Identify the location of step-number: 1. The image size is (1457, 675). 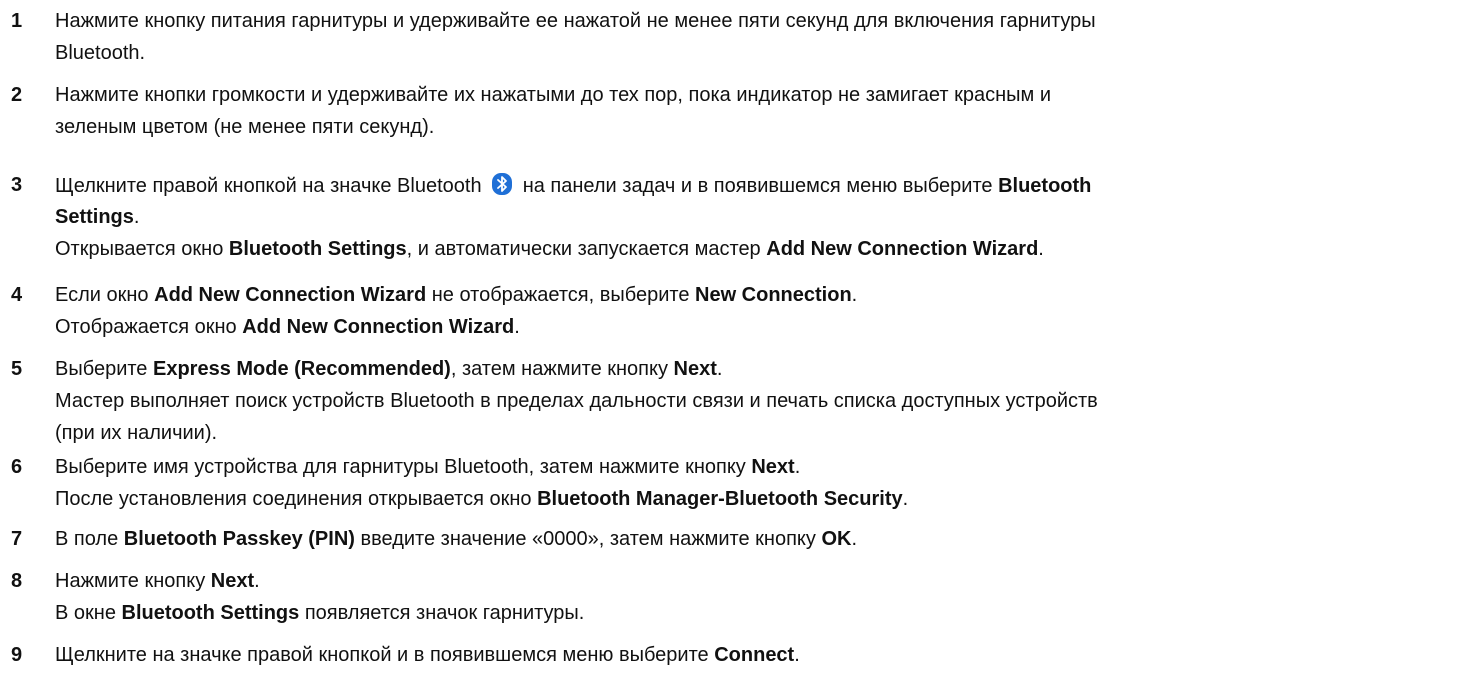
(17, 21).